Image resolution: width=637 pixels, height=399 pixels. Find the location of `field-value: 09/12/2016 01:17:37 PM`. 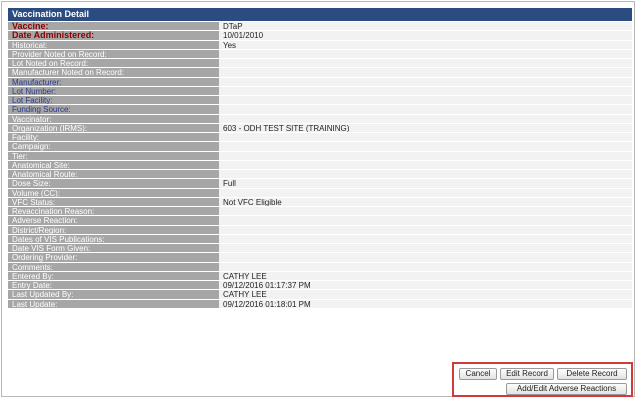

field-value: 09/12/2016 01:17:37 PM is located at coordinates (425, 285).